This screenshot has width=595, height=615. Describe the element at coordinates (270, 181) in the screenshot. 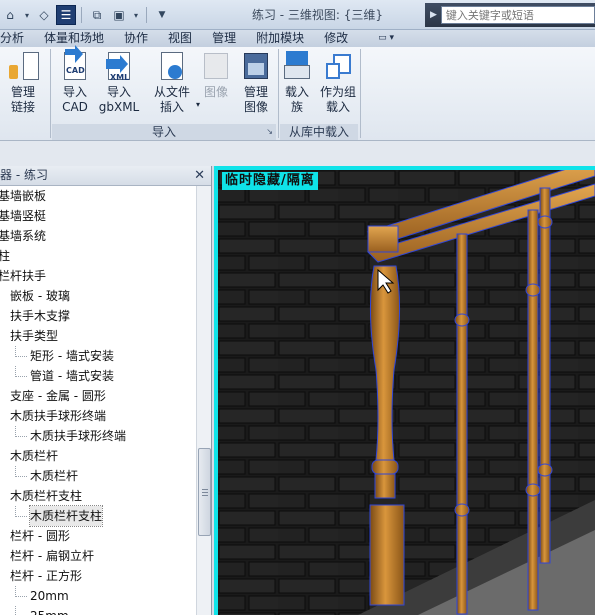

I see `temporary-hide-isolate-label: 临时隐藏/隔离` at that location.